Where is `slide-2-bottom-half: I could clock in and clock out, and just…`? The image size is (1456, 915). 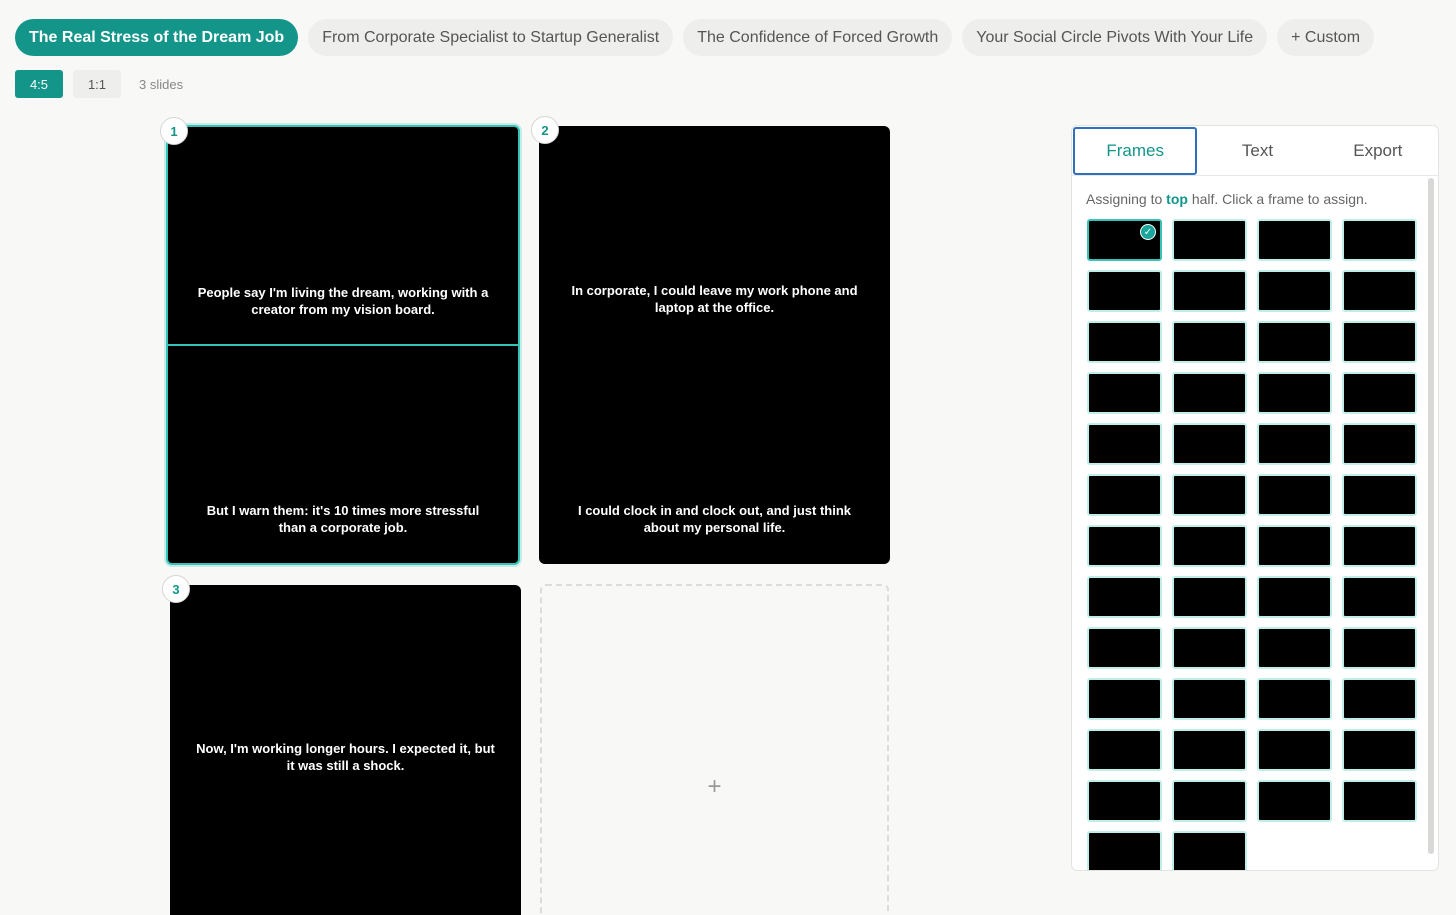 slide-2-bottom-half: I could clock in and clock out, and just… is located at coordinates (714, 454).